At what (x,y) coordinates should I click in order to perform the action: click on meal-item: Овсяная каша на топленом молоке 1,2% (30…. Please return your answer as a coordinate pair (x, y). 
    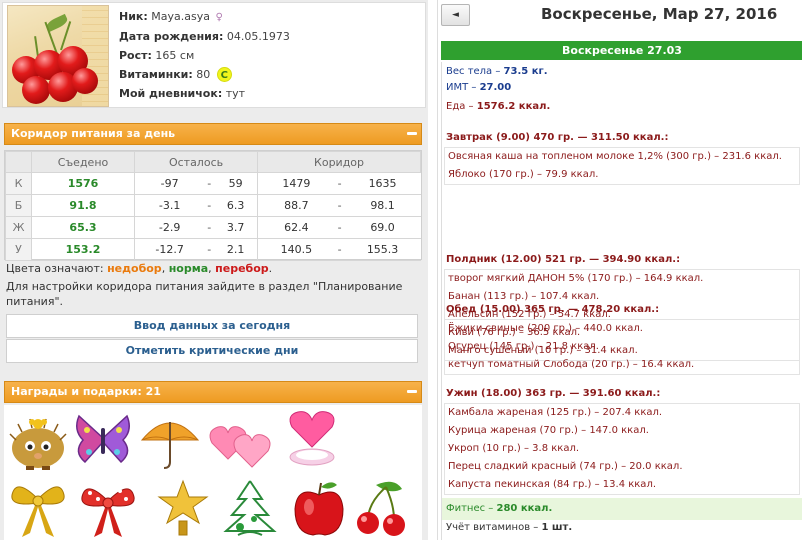
    Looking at the image, I should click on (622, 157).